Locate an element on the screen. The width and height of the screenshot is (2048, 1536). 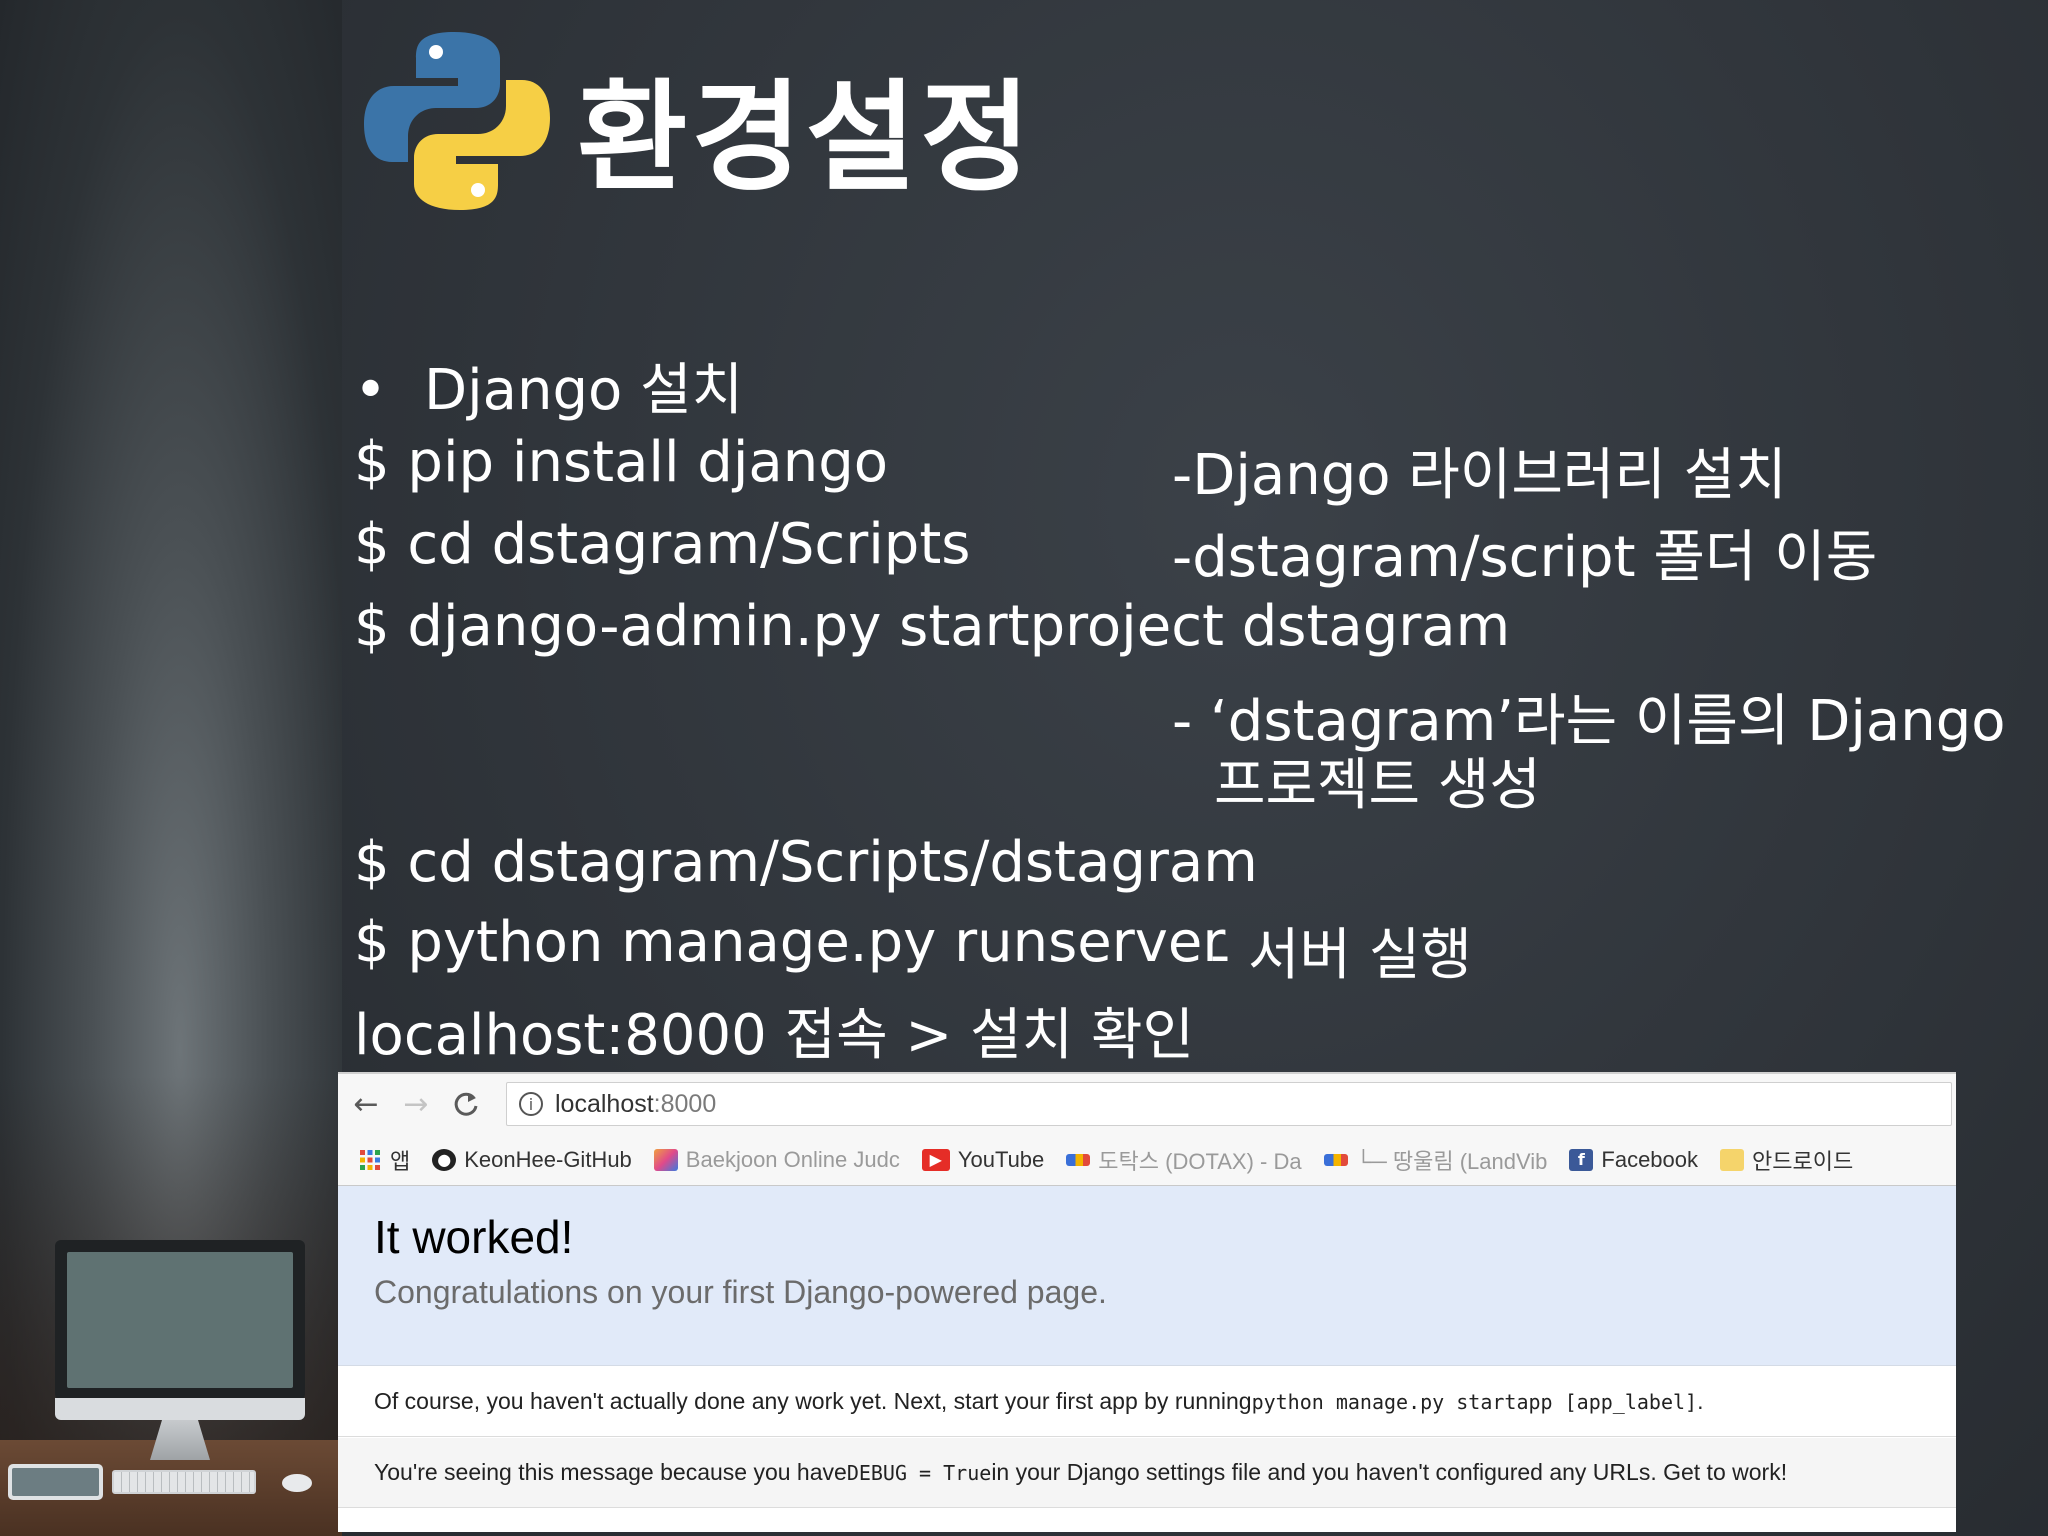
ipad-image is located at coordinates (55, 1482).